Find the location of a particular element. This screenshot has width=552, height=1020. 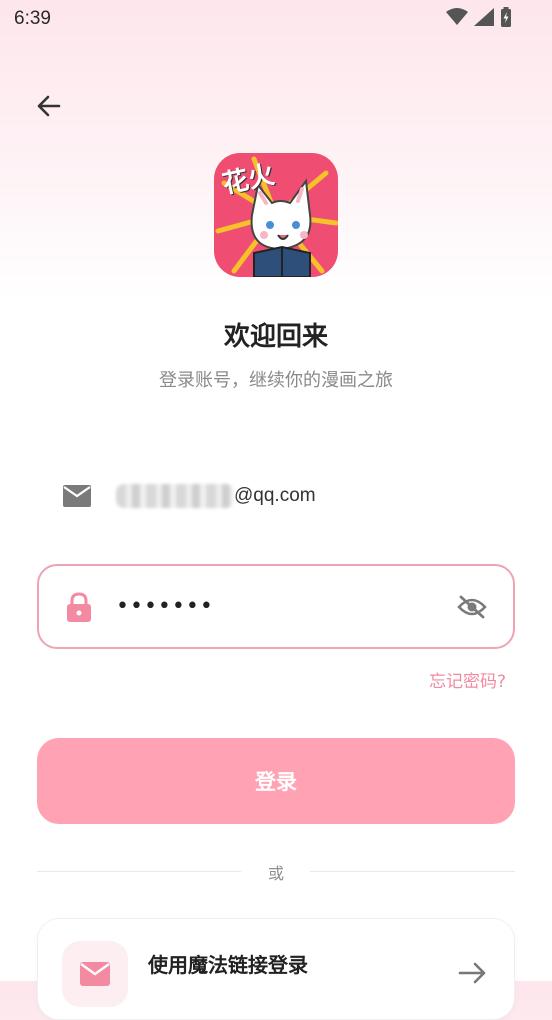

divider-line-right is located at coordinates (412, 871).